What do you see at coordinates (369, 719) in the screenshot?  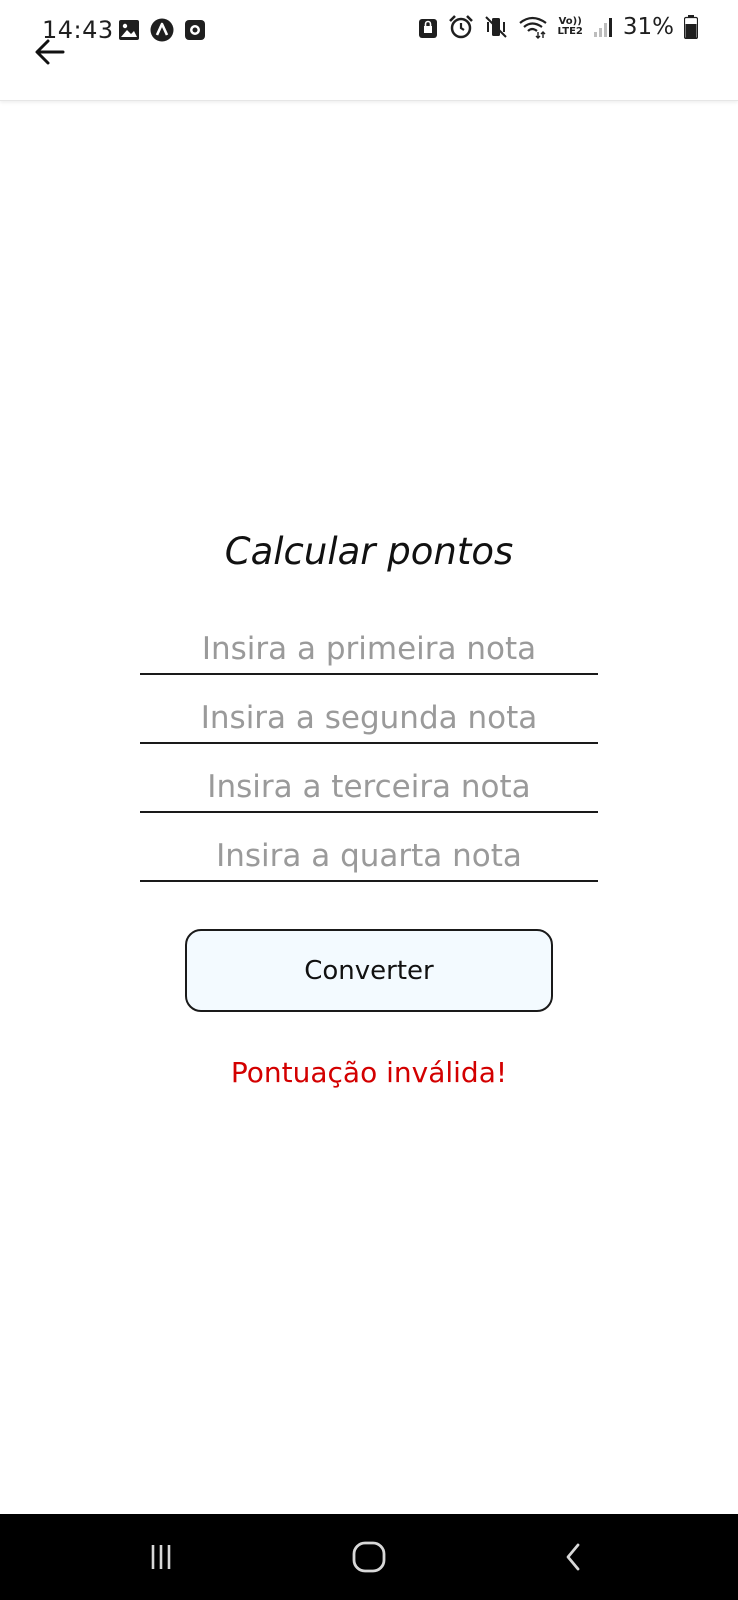 I see `second-grade-input` at bounding box center [369, 719].